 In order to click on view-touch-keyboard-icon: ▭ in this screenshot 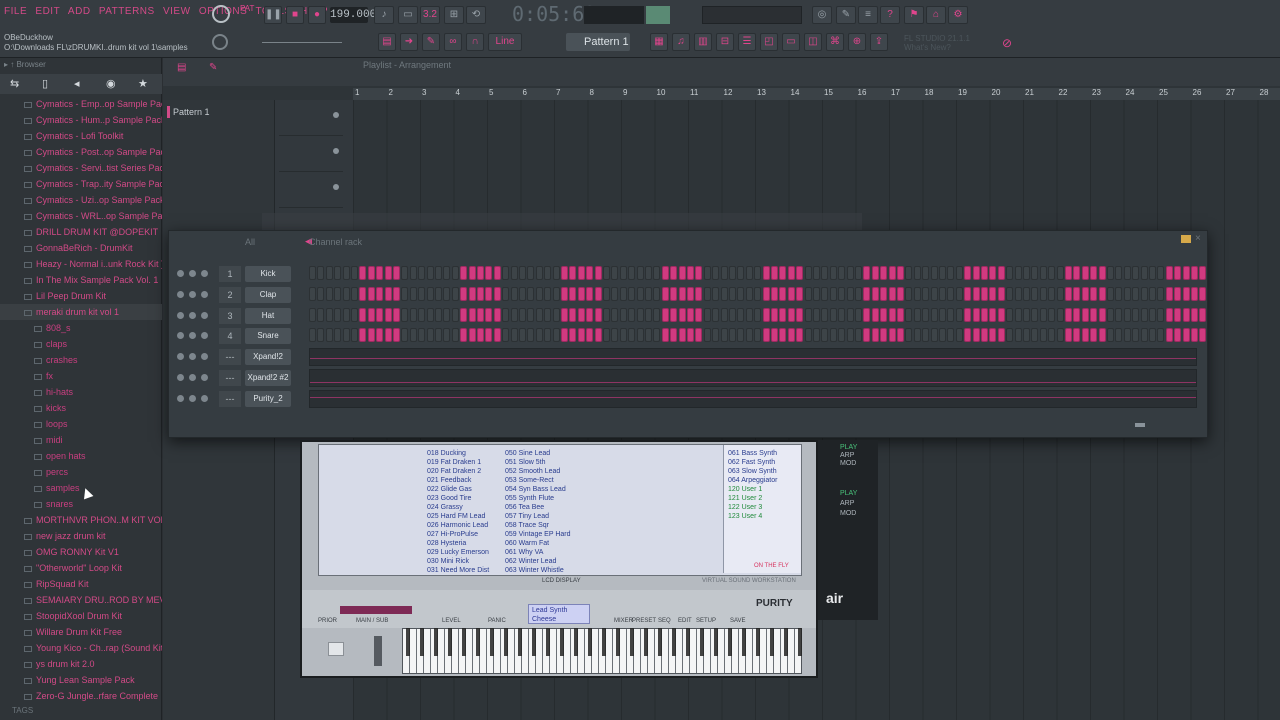, I will do `click(791, 42)`.